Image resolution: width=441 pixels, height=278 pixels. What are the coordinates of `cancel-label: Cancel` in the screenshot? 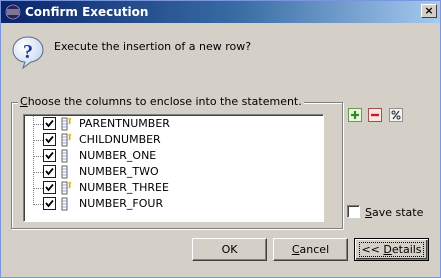 It's located at (310, 249).